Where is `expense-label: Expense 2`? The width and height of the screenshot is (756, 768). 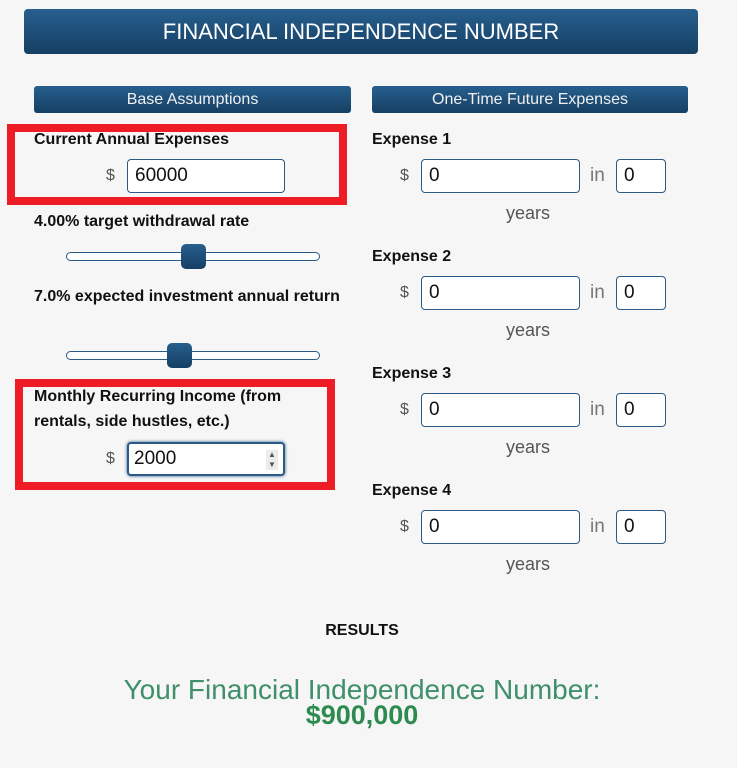 expense-label: Expense 2 is located at coordinates (412, 256).